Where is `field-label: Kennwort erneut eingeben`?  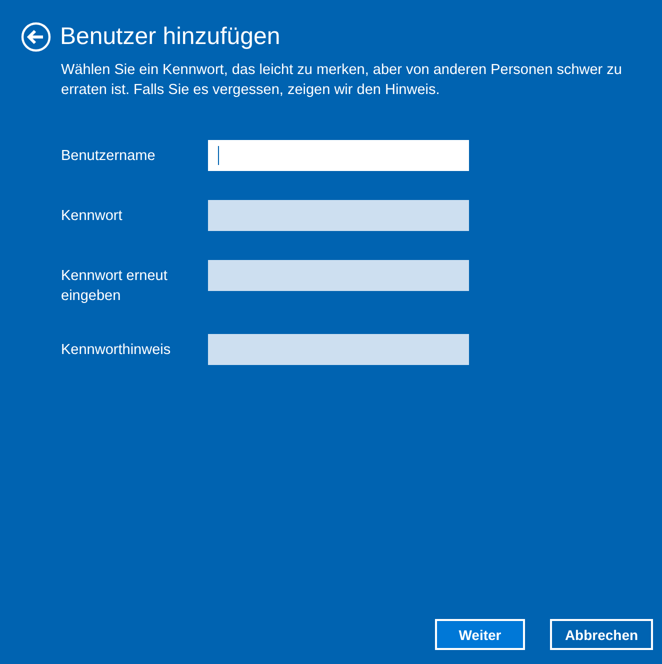 field-label: Kennwort erneut eingeben is located at coordinates (114, 286).